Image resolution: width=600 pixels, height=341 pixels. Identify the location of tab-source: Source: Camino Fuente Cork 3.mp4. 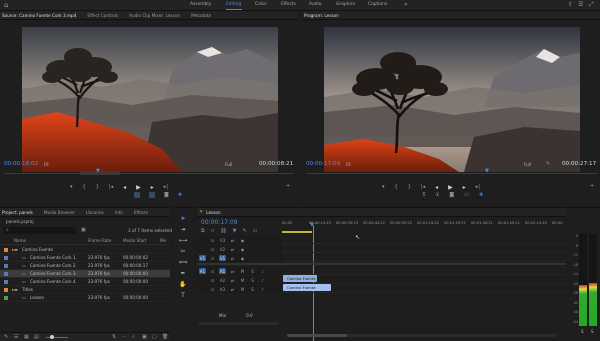
(39, 15).